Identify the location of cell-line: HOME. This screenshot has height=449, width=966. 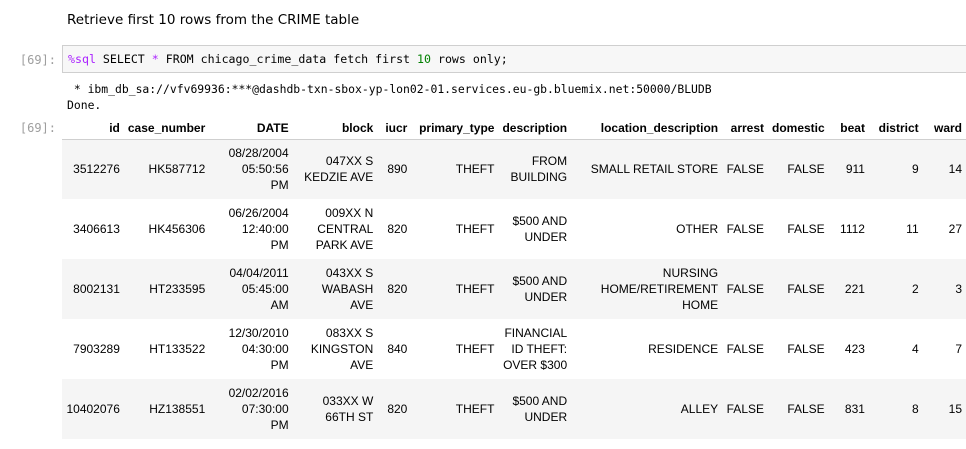
(700, 305).